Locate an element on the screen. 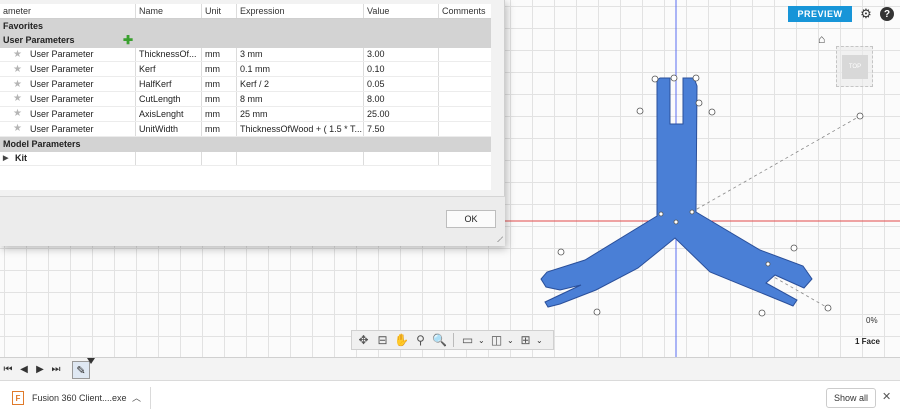 The width and height of the screenshot is (900, 413). parameter-value-cell: 3.00 is located at coordinates (401, 54).